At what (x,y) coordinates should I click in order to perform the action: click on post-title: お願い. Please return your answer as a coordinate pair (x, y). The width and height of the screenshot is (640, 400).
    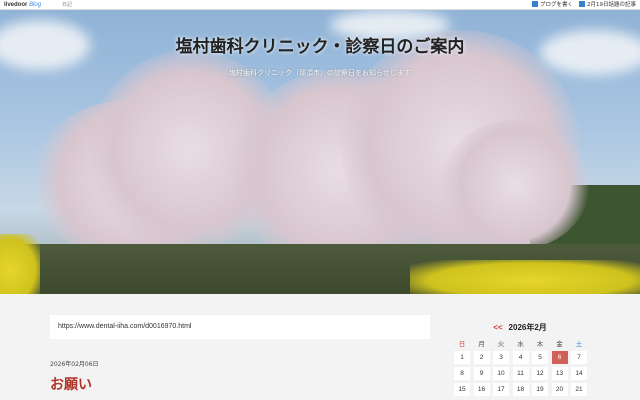
    Looking at the image, I should click on (71, 384).